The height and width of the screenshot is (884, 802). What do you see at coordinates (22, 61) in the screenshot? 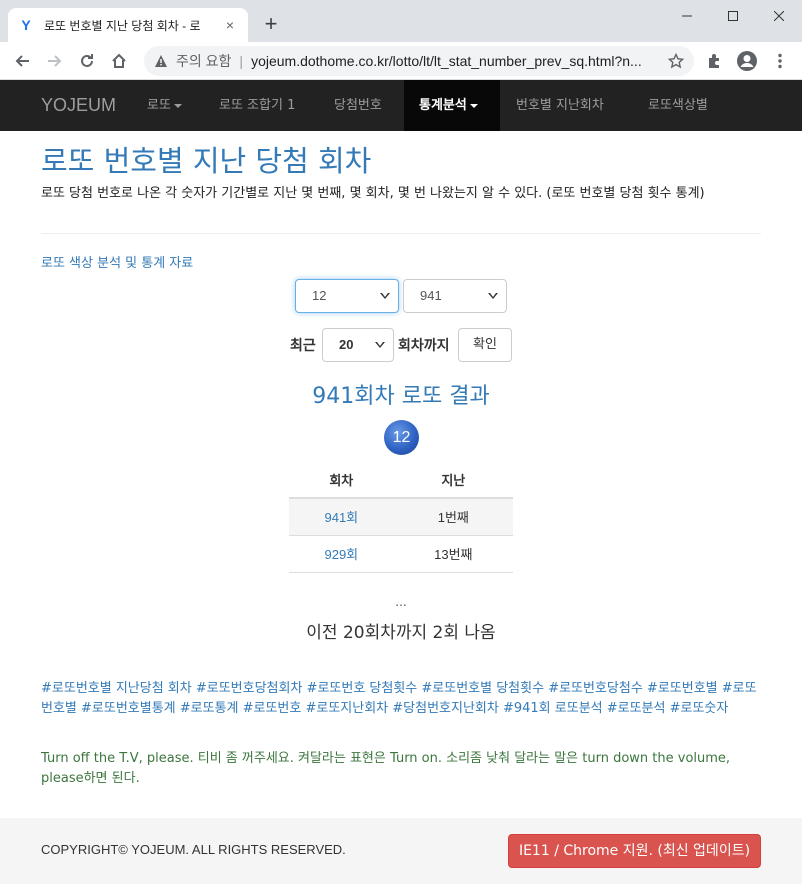
I see `back-icon` at bounding box center [22, 61].